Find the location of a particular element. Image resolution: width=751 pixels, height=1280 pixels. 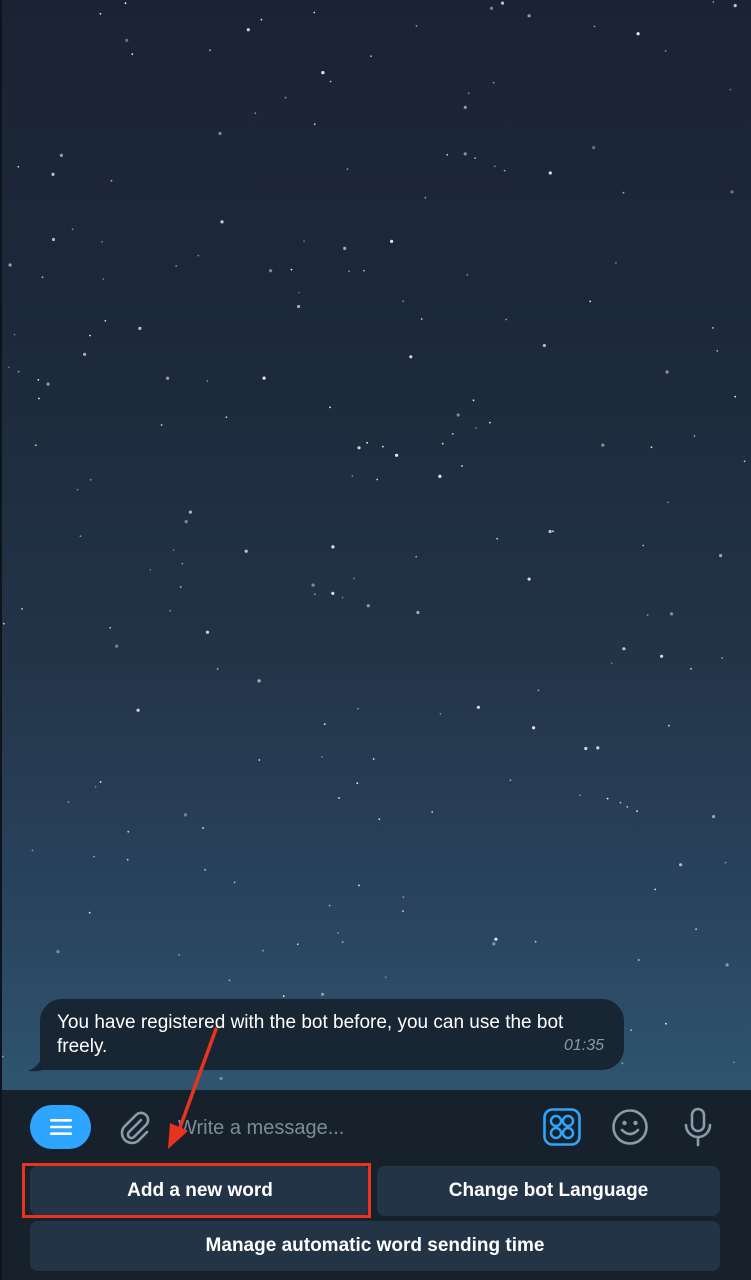

microphone-icon is located at coordinates (698, 1127).